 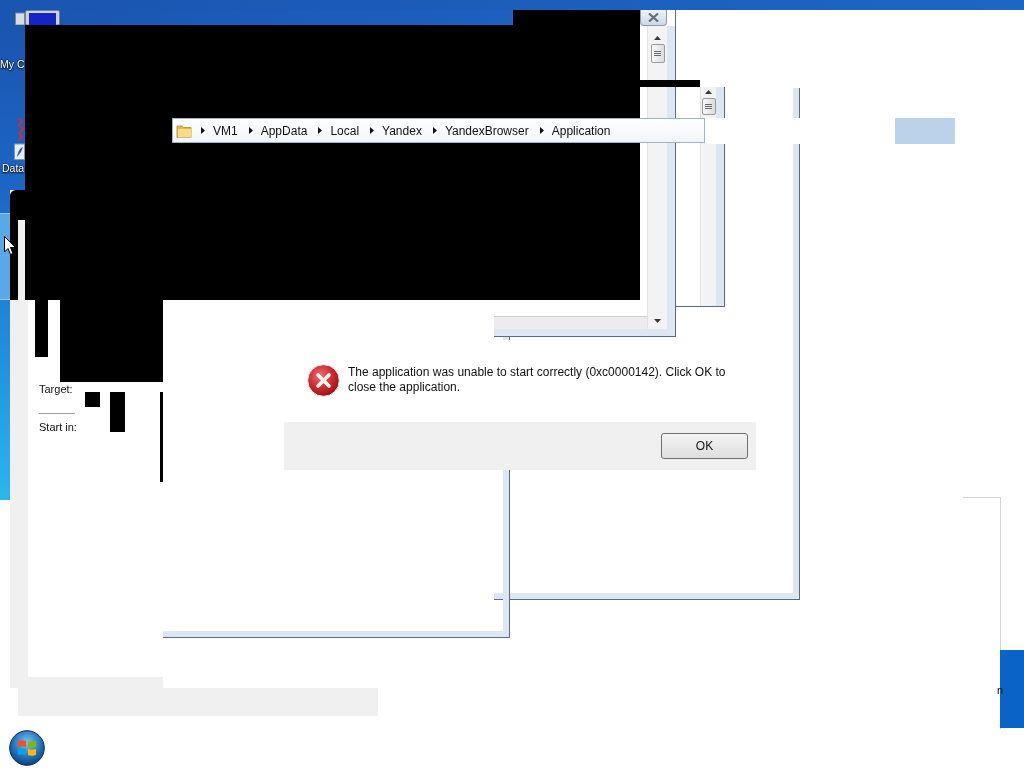 What do you see at coordinates (284, 130) in the screenshot?
I see `breadcrumb-item: AppData` at bounding box center [284, 130].